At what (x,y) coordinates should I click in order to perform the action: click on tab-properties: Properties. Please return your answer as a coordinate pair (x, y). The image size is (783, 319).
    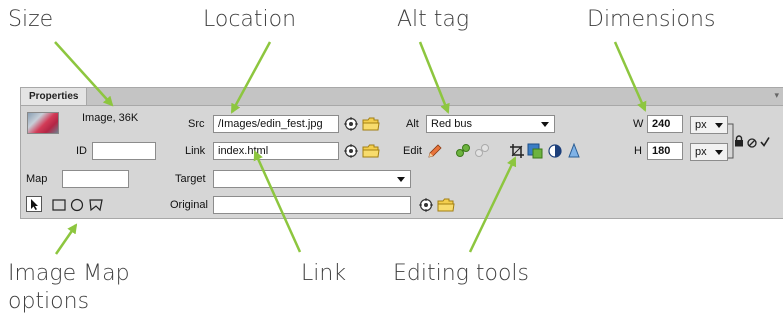
    Looking at the image, I should click on (54, 96).